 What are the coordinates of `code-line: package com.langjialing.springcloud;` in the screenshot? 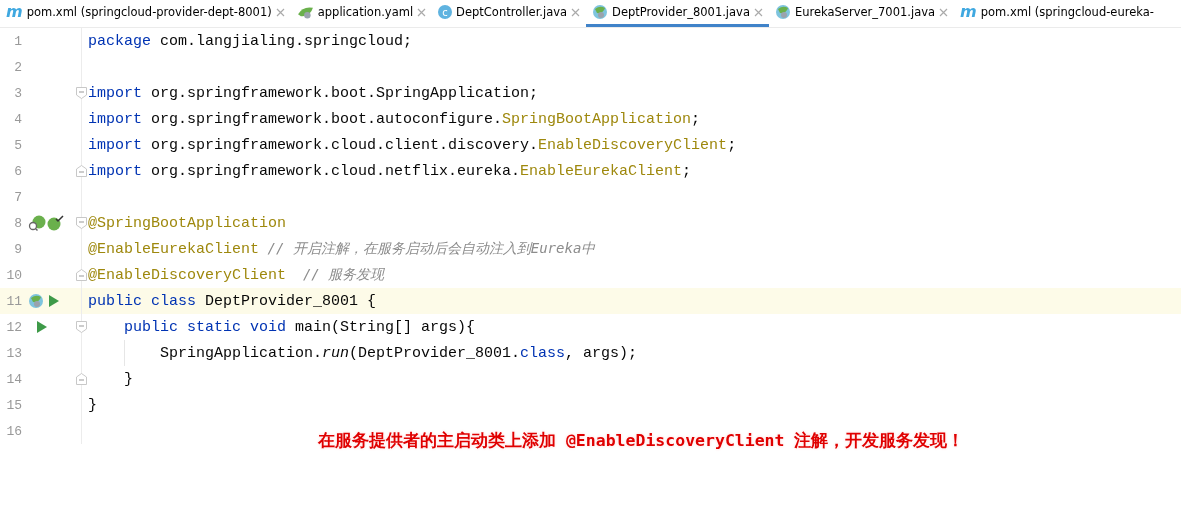 It's located at (250, 41).